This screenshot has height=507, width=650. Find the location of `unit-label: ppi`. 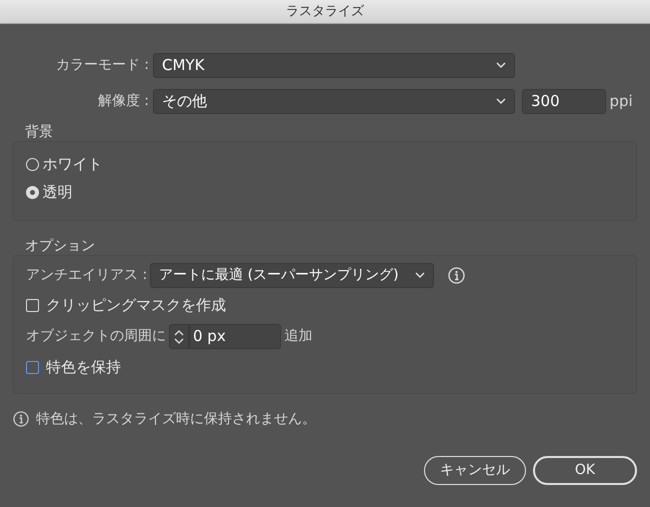

unit-label: ppi is located at coordinates (621, 101).